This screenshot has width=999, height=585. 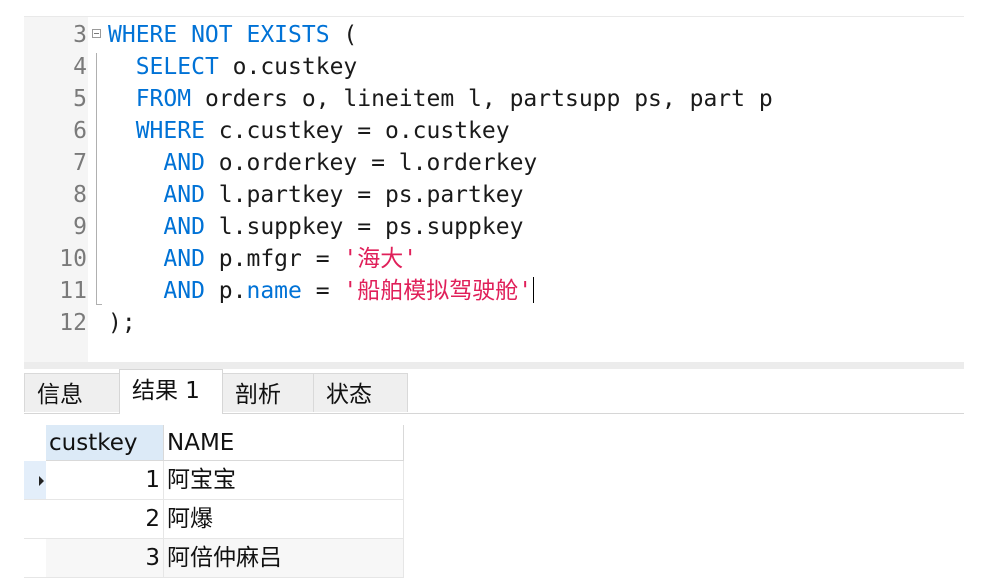 I want to click on sql-keyword: FROM, so click(x=163, y=99).